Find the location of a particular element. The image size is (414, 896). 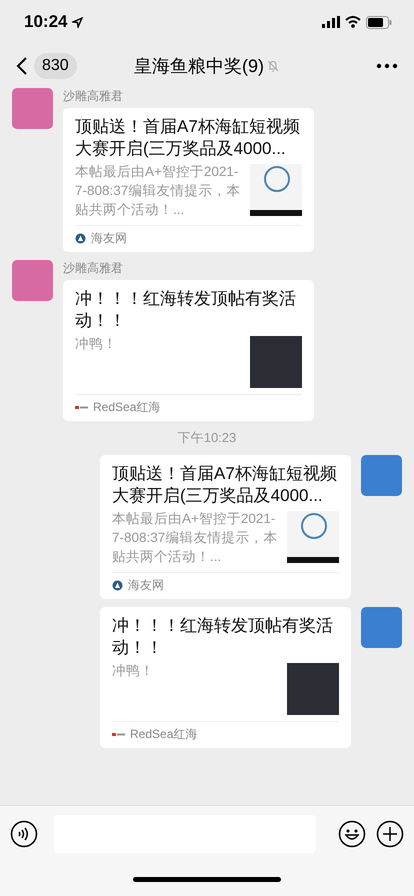

status-time: 10:24 is located at coordinates (46, 22).